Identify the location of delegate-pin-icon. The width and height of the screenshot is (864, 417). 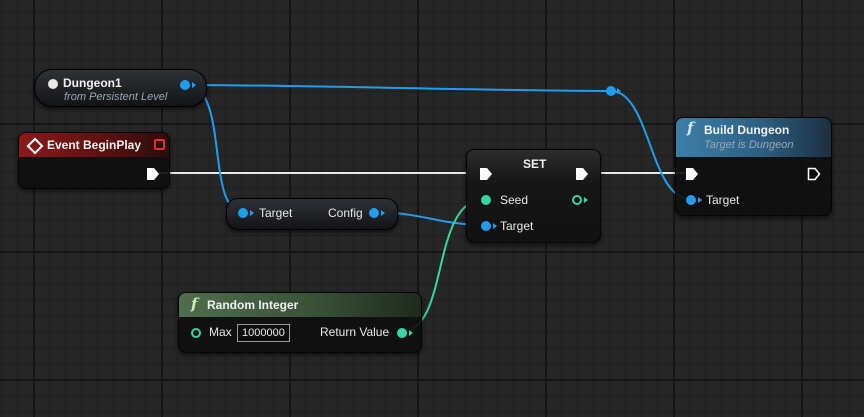
(159, 144).